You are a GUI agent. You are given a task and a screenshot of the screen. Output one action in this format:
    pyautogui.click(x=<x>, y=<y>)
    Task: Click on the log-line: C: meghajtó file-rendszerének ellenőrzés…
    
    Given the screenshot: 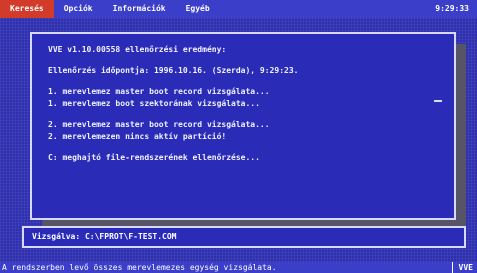 What is the action you would take?
    pyautogui.click(x=154, y=157)
    